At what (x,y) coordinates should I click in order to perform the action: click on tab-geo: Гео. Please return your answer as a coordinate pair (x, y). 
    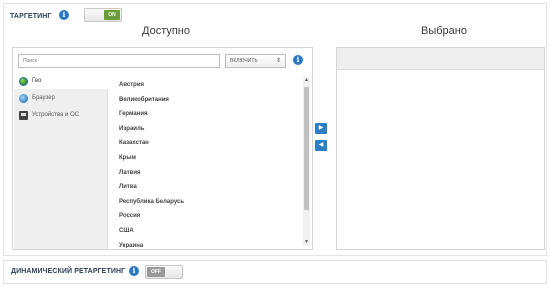
    Looking at the image, I should click on (61, 81).